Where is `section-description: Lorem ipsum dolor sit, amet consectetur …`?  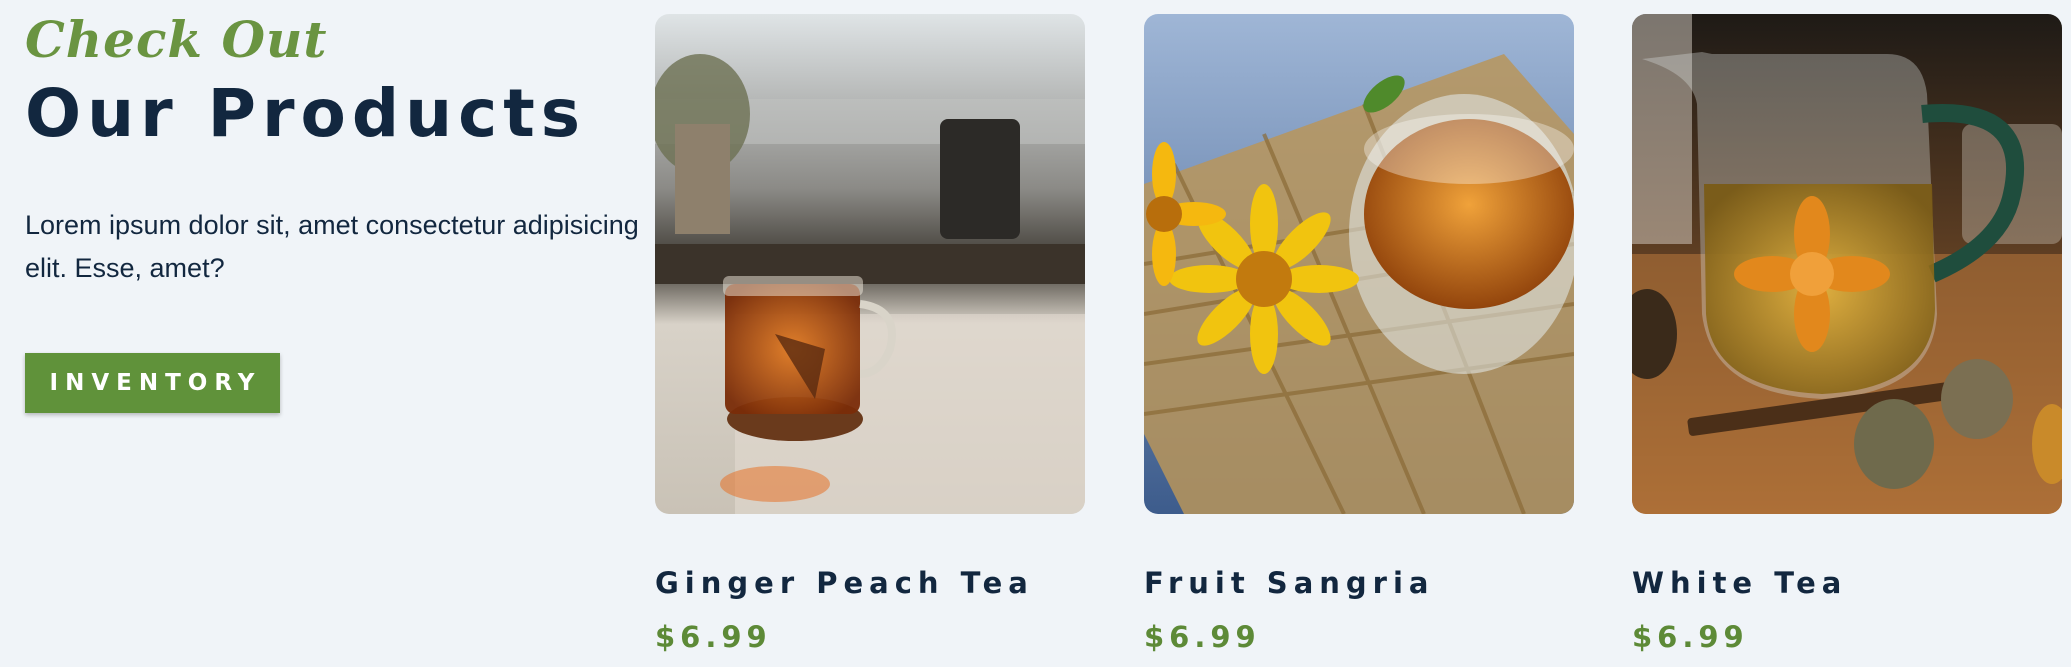
section-description: Lorem ipsum dolor sit, amet consectetur … is located at coordinates (332, 246).